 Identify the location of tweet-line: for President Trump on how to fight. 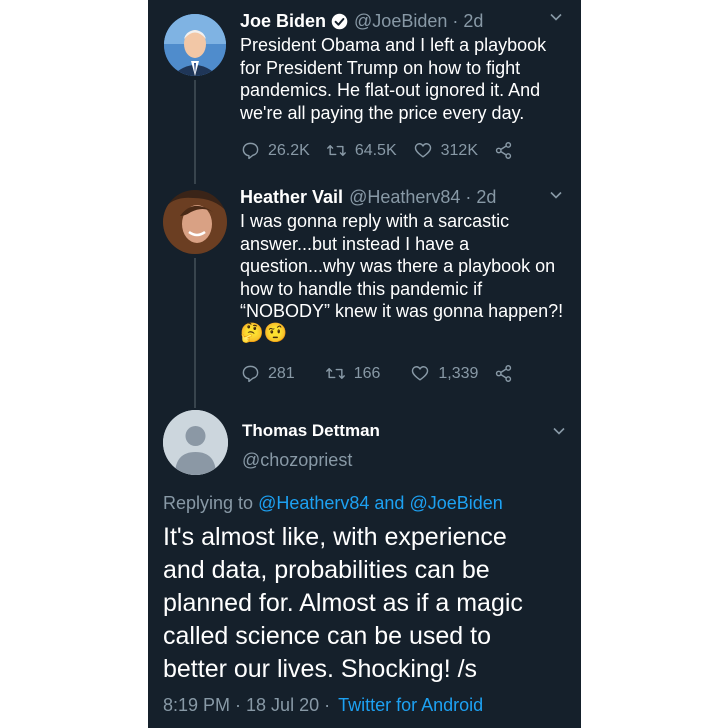
(380, 67).